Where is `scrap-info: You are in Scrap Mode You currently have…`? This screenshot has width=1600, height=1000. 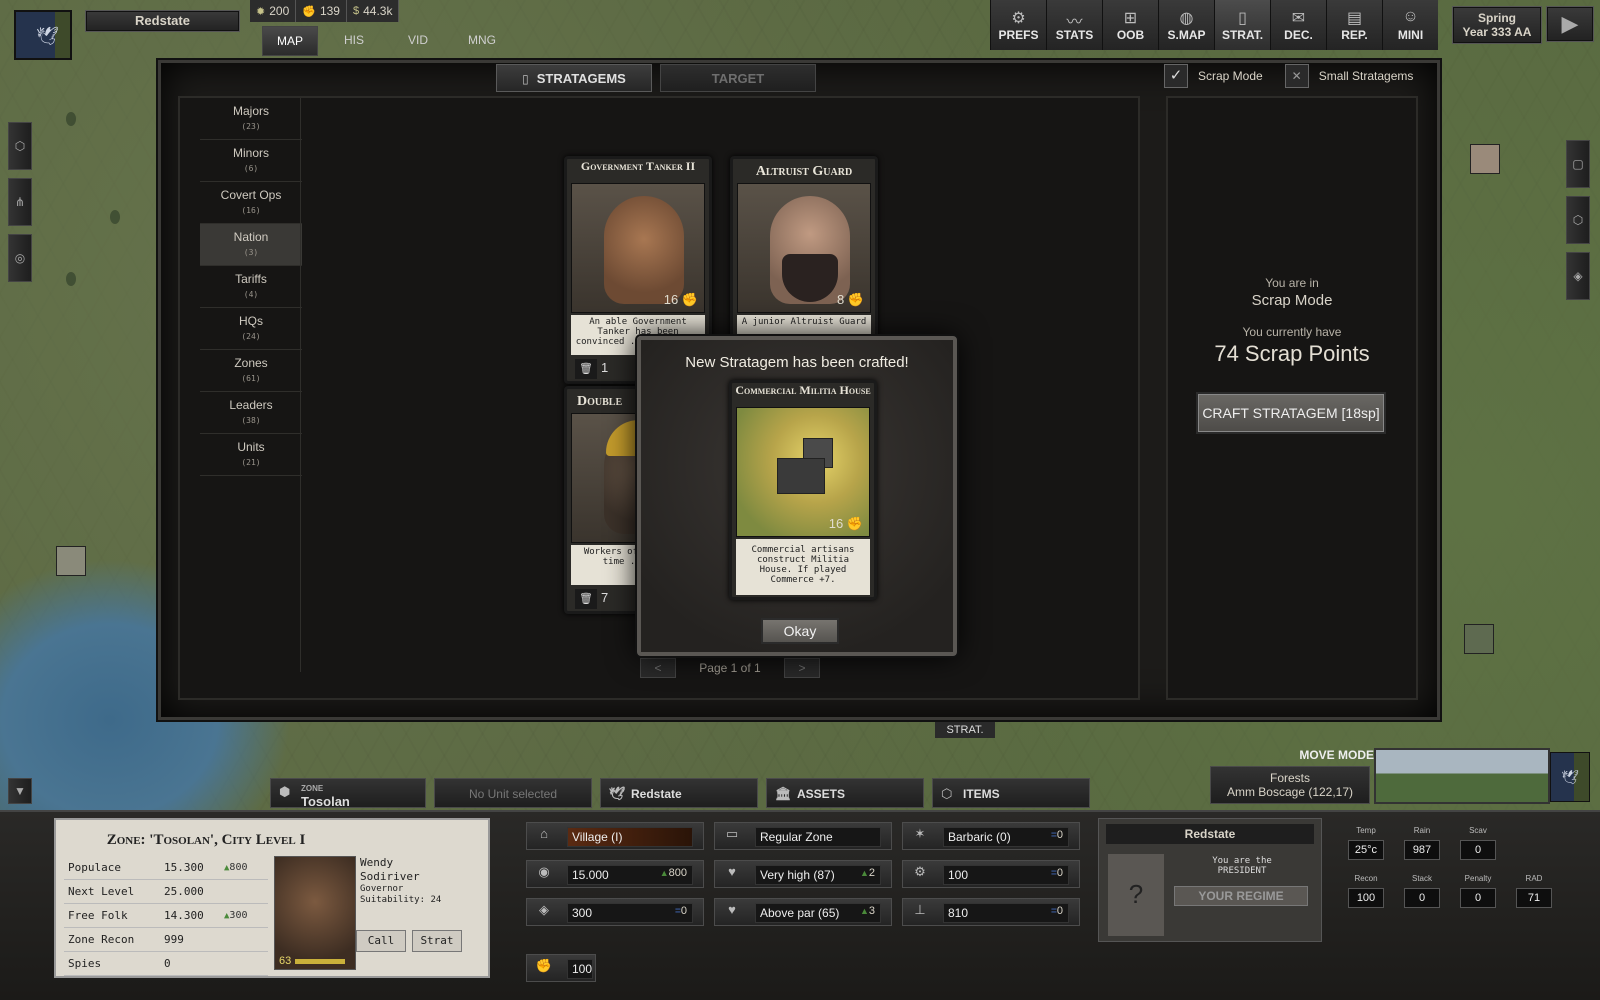
scrap-info: You are in Scrap Mode You currently have… is located at coordinates (1292, 321).